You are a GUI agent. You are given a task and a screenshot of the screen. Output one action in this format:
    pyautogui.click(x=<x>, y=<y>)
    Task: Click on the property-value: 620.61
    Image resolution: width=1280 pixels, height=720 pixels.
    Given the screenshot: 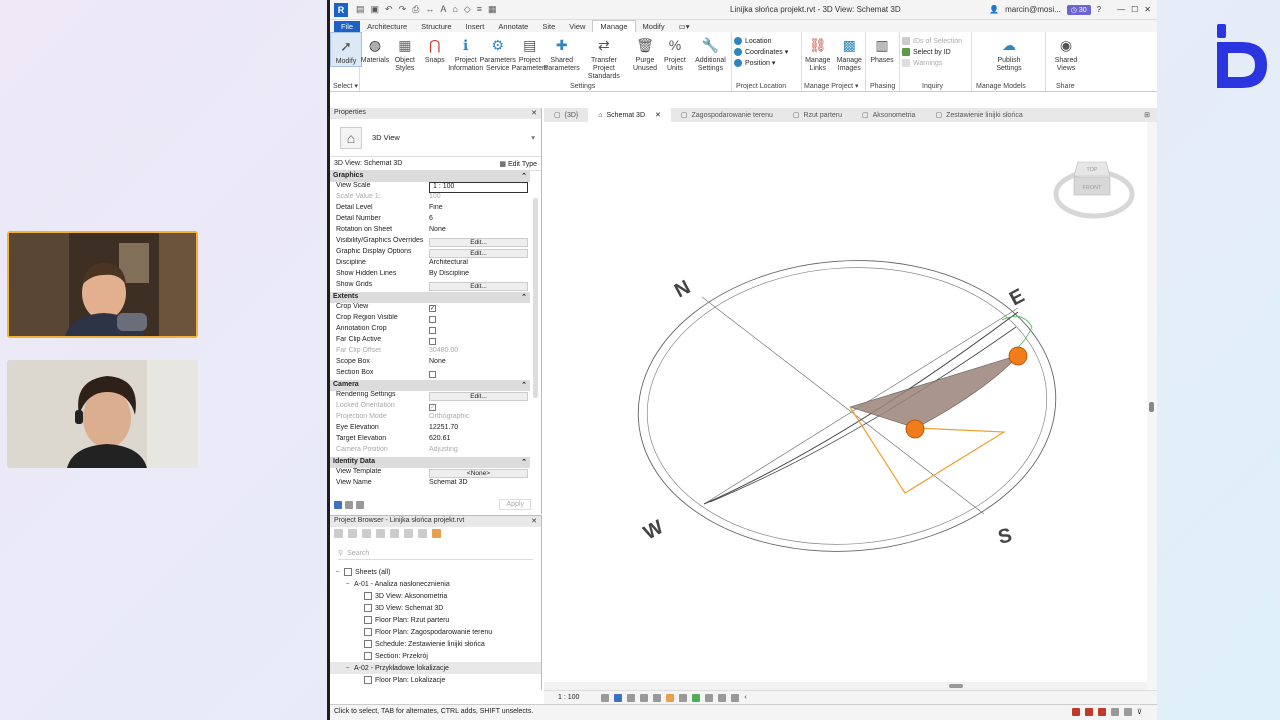 What is the action you would take?
    pyautogui.click(x=478, y=440)
    